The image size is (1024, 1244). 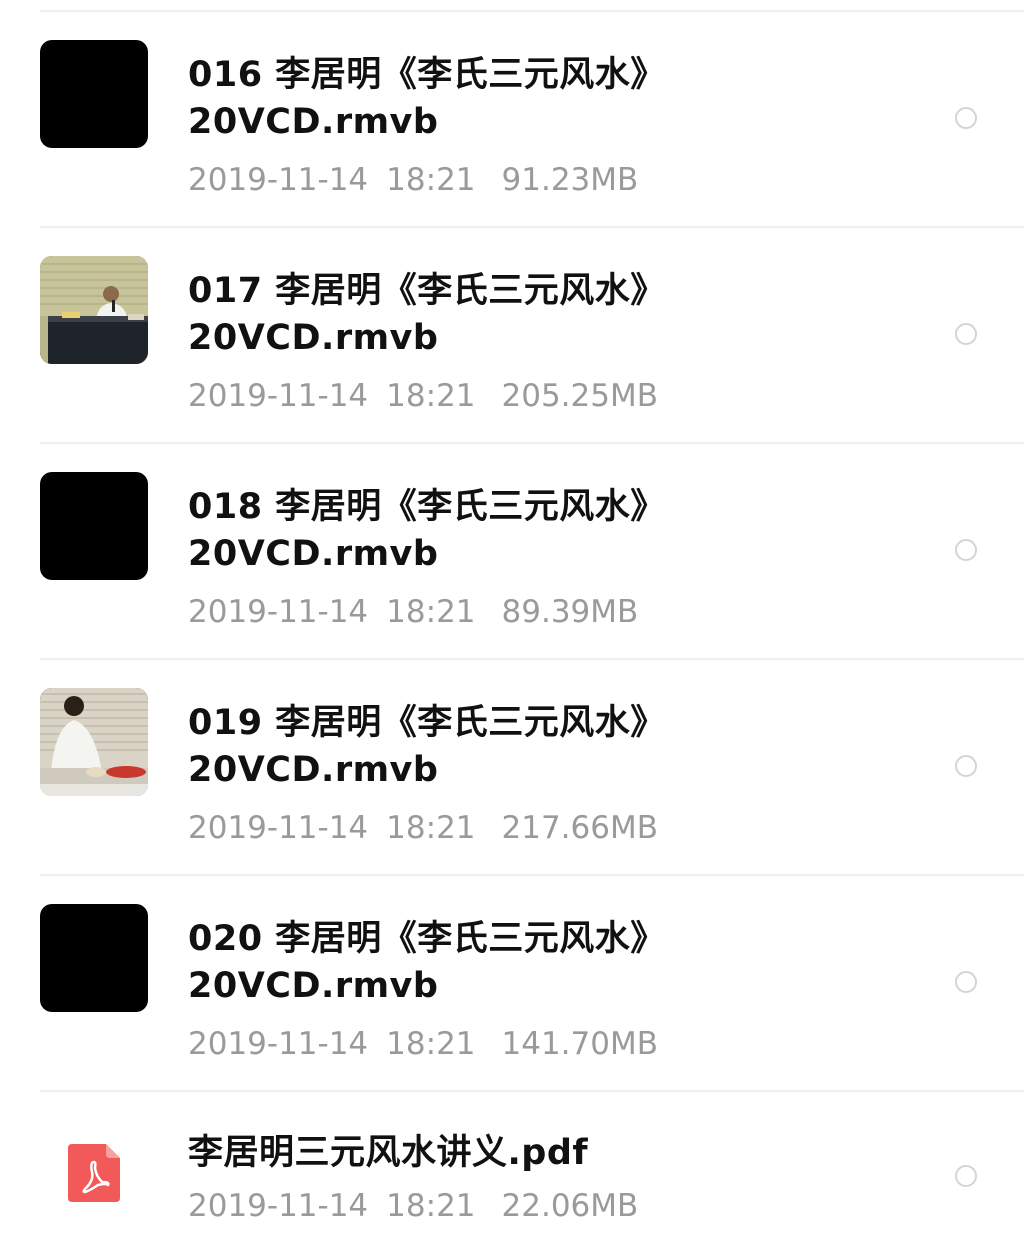 I want to click on file-meta: 2019-11-14 18:21 89.39MB, so click(x=413, y=612).